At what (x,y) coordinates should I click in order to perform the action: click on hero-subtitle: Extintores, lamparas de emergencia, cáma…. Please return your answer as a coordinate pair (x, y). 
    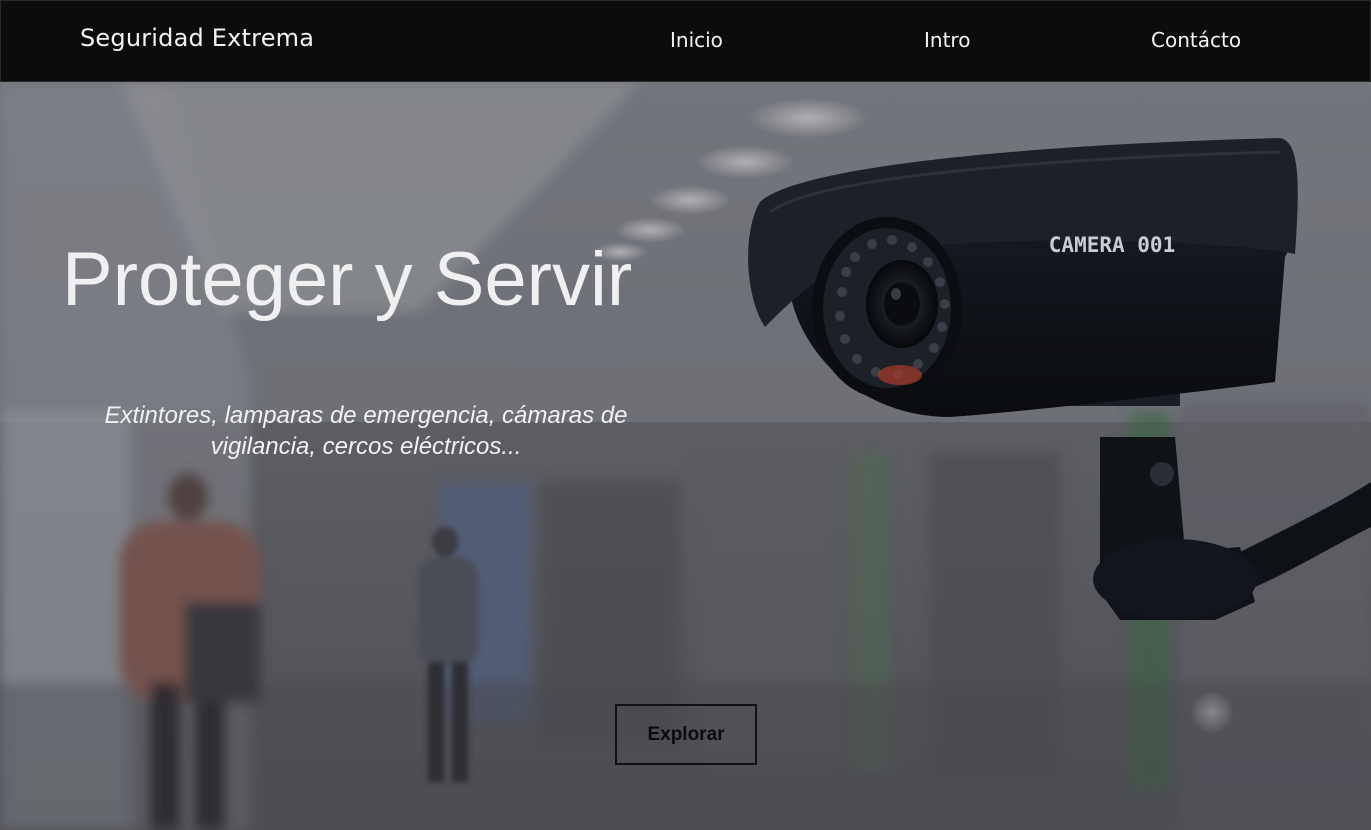
    Looking at the image, I should click on (366, 431).